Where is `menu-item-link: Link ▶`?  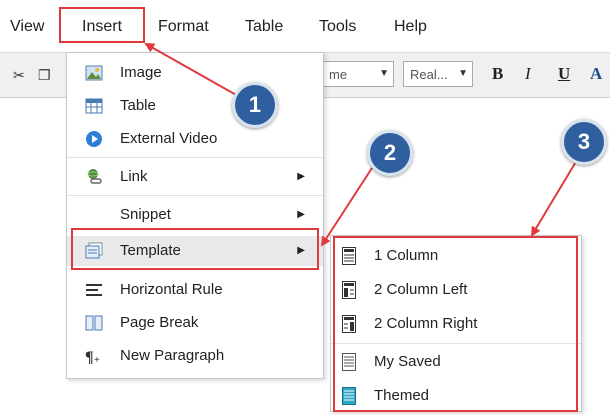
menu-item-link: Link ▶ is located at coordinates (195, 177).